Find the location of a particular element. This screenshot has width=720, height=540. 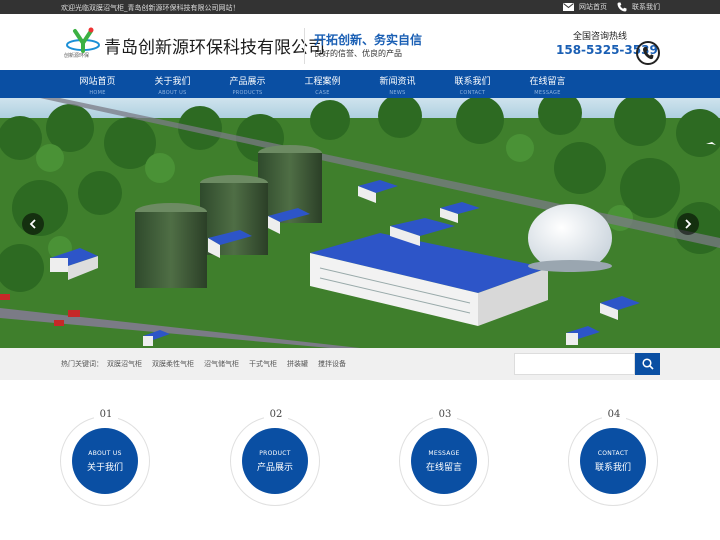

phone-icon is located at coordinates (622, 7).